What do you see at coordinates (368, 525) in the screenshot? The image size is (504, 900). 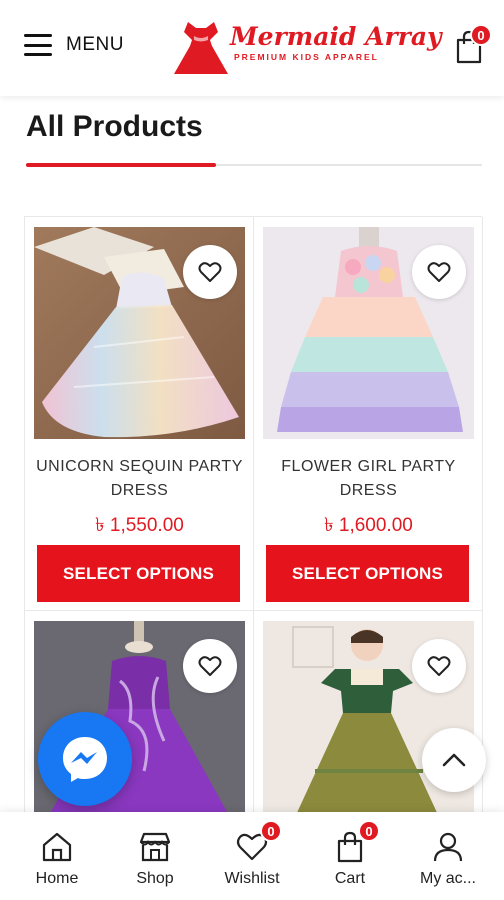 I see `product-price: ৳ 1,600.00` at bounding box center [368, 525].